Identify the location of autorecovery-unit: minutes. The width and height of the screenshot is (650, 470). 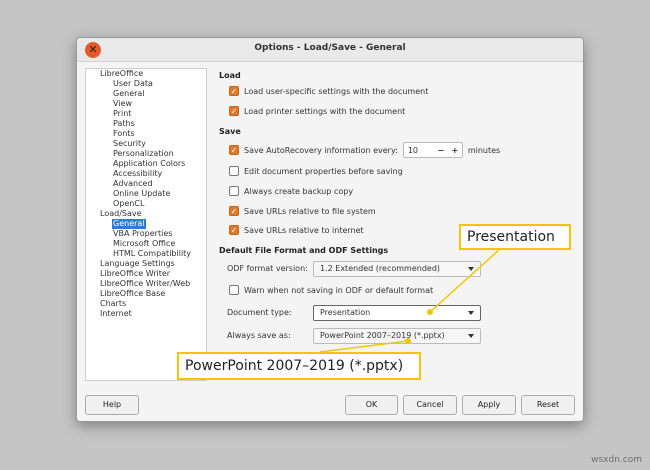
(484, 150).